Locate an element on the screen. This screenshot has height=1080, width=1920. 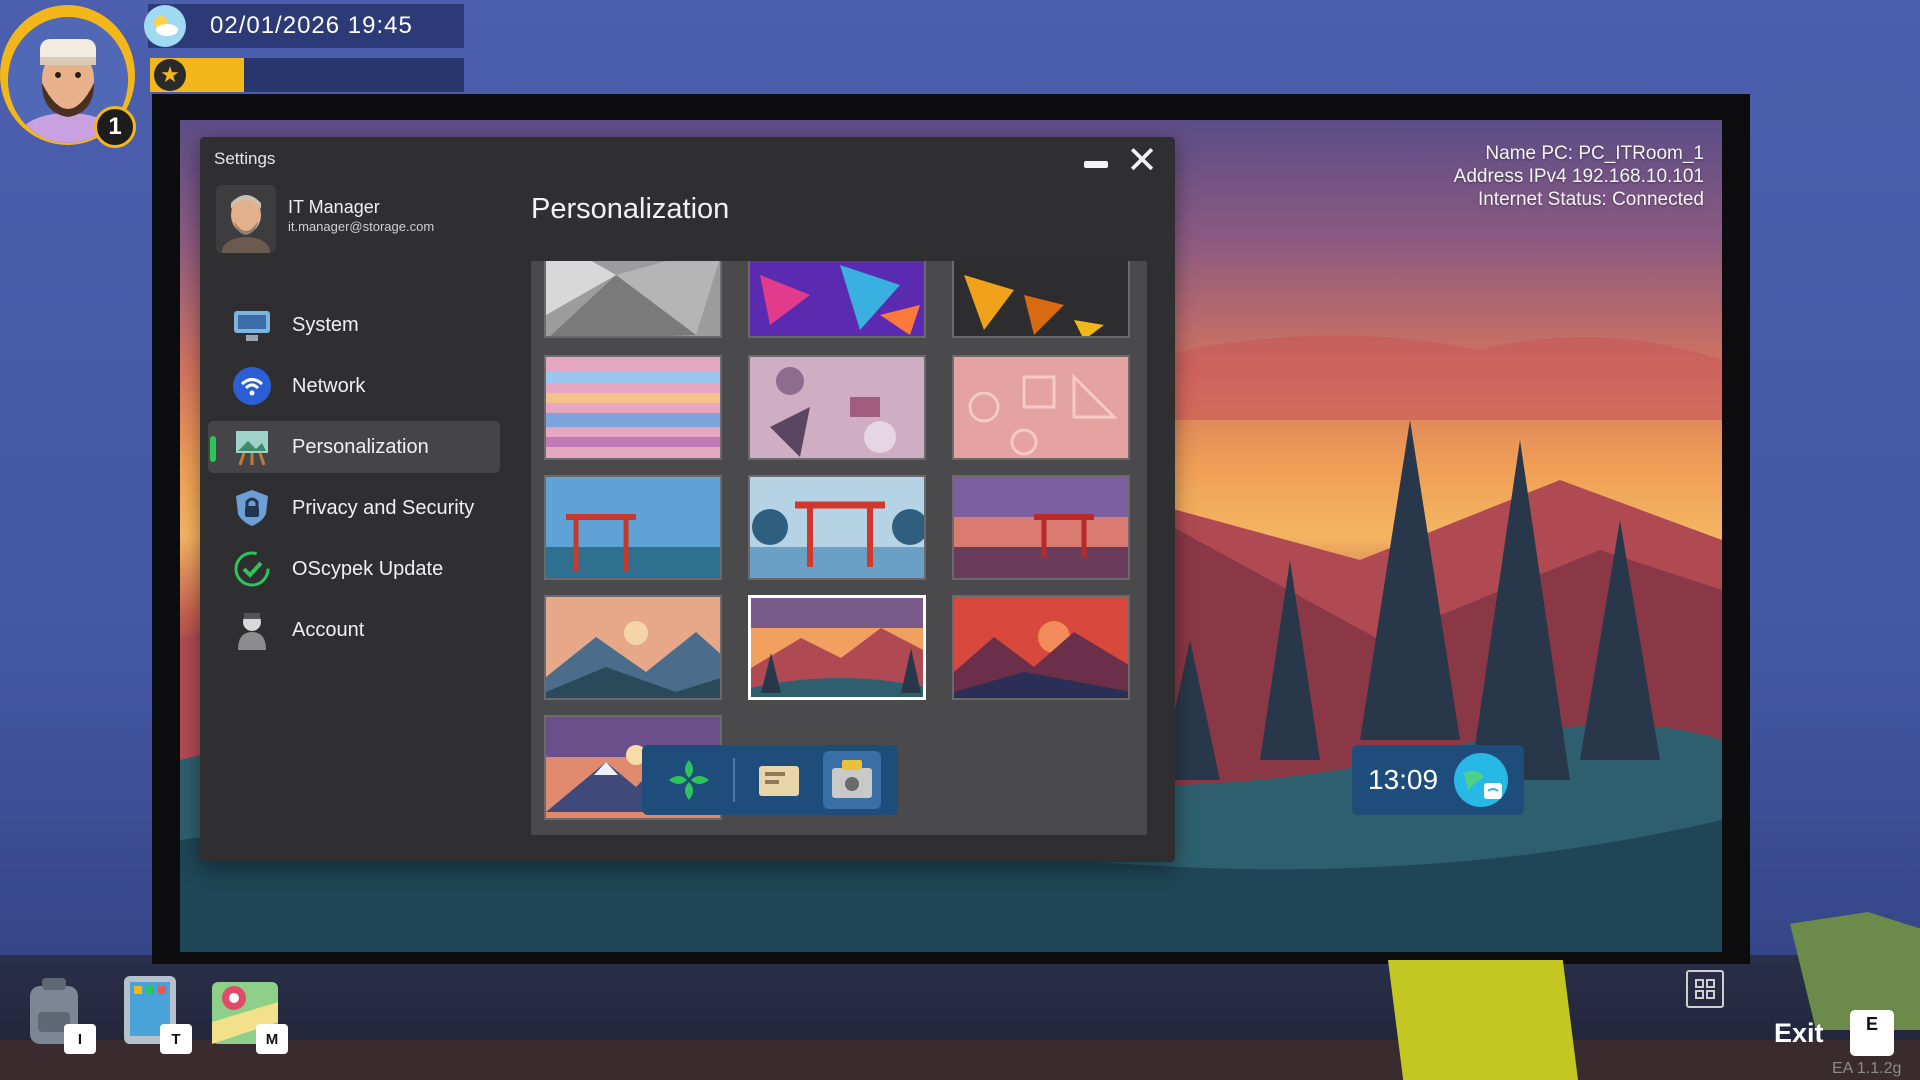
files-icon is located at coordinates (779, 780).